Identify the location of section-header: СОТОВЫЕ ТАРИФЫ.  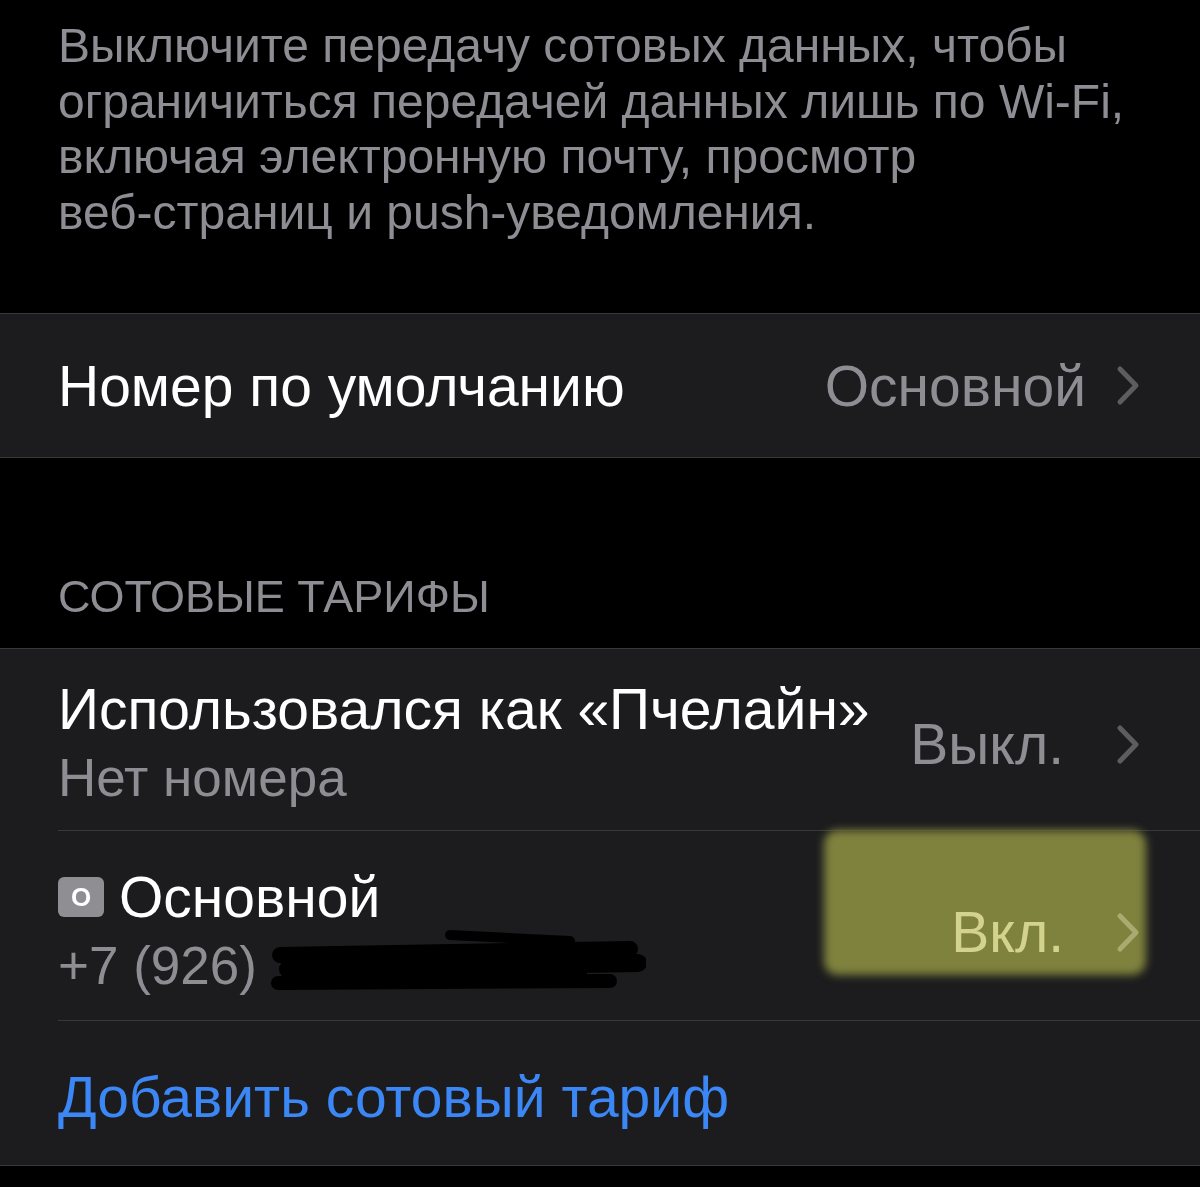
(274, 597).